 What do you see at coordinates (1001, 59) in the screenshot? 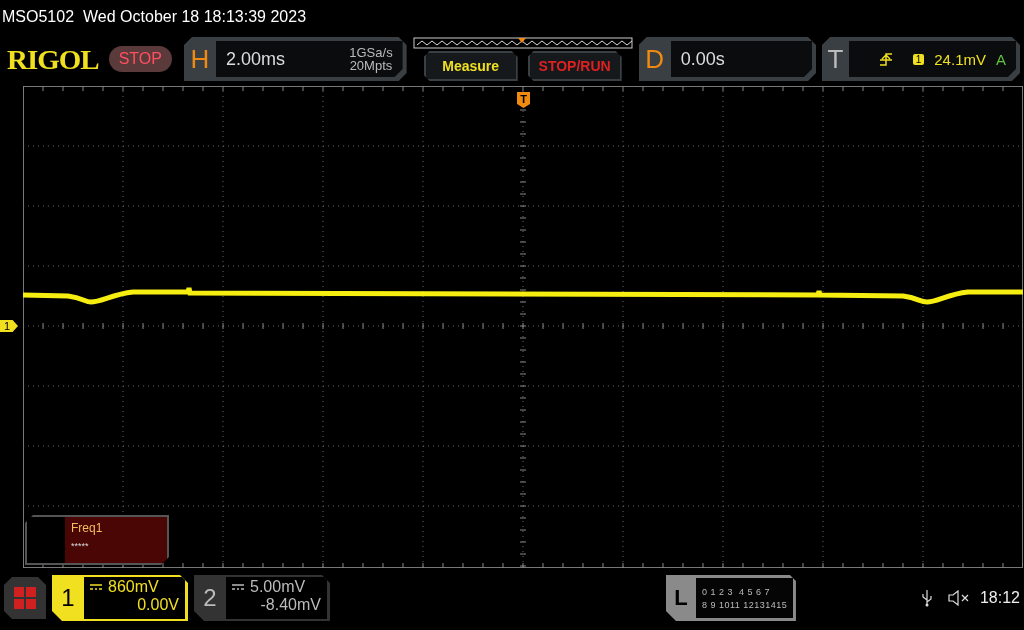
I see `trigger-mode: A` at bounding box center [1001, 59].